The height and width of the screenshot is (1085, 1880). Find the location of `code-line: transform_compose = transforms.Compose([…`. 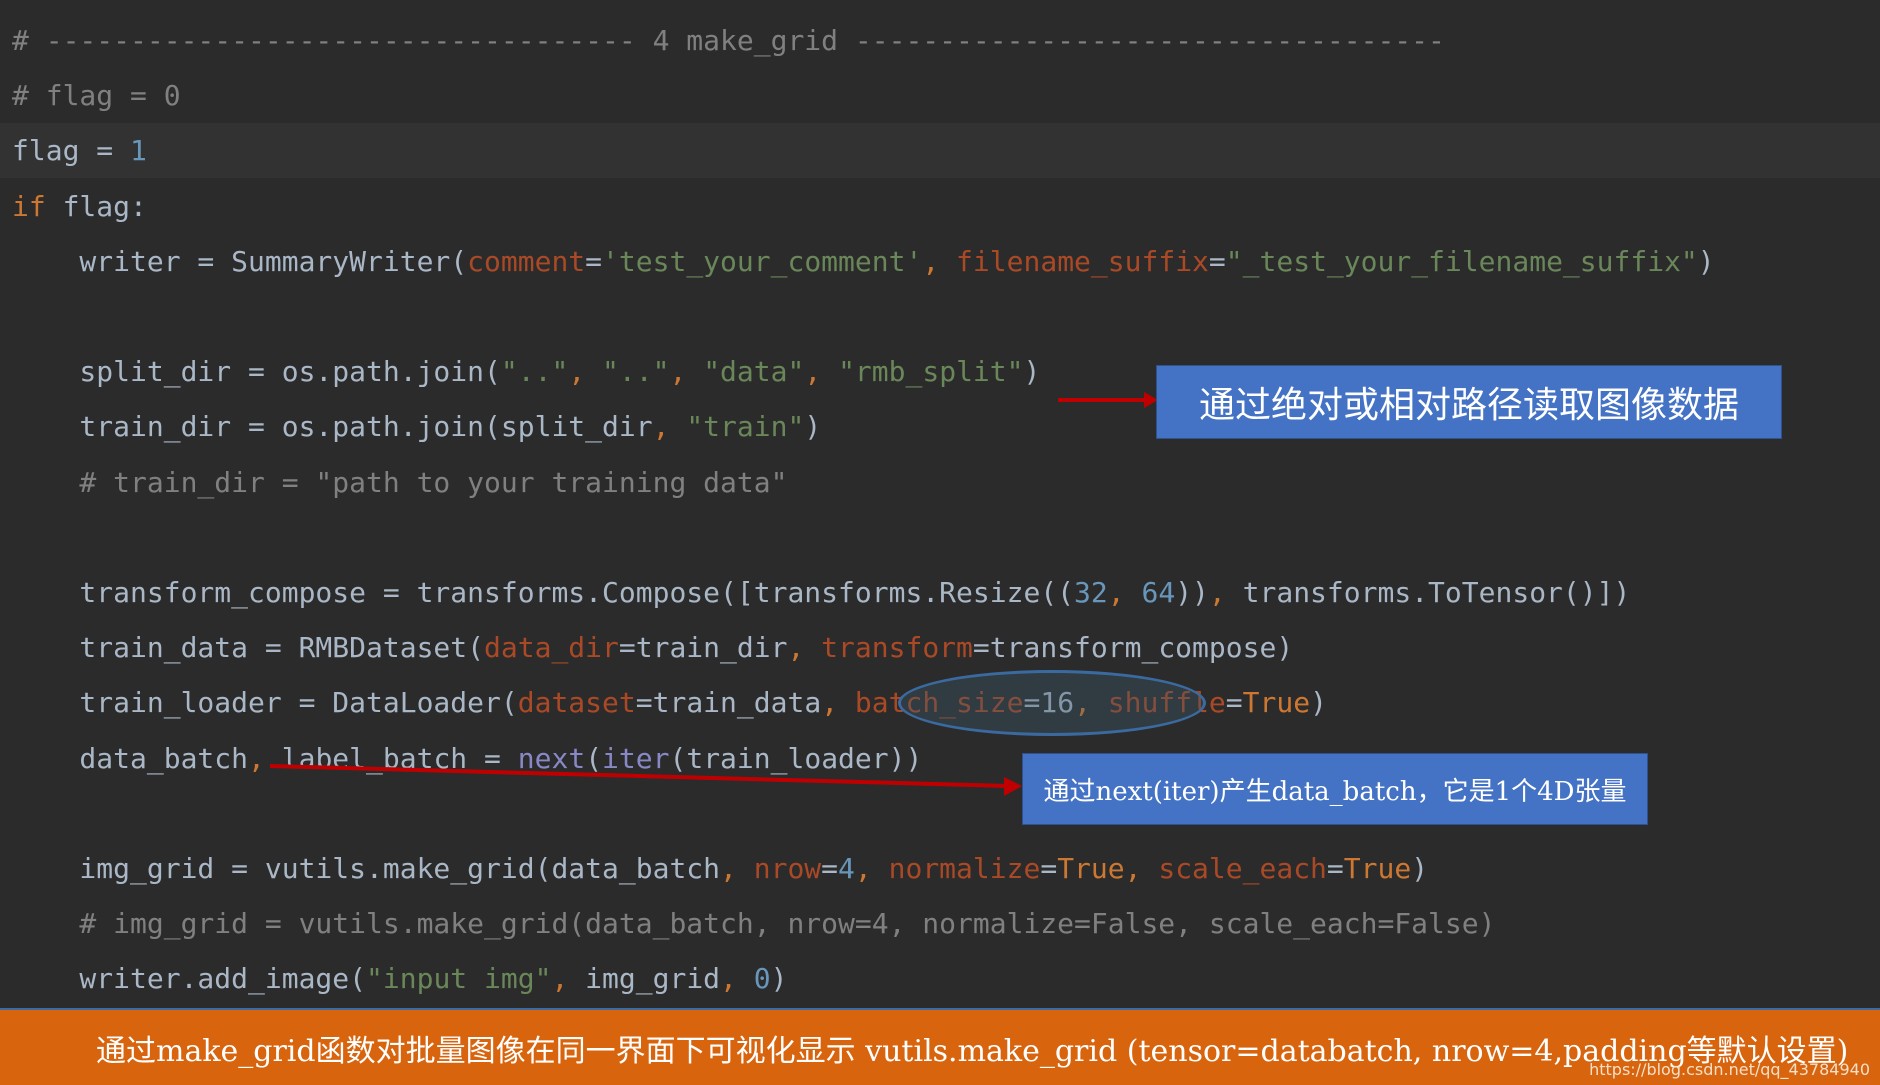

code-line: transform_compose = transforms.Compose([… is located at coordinates (940, 592).